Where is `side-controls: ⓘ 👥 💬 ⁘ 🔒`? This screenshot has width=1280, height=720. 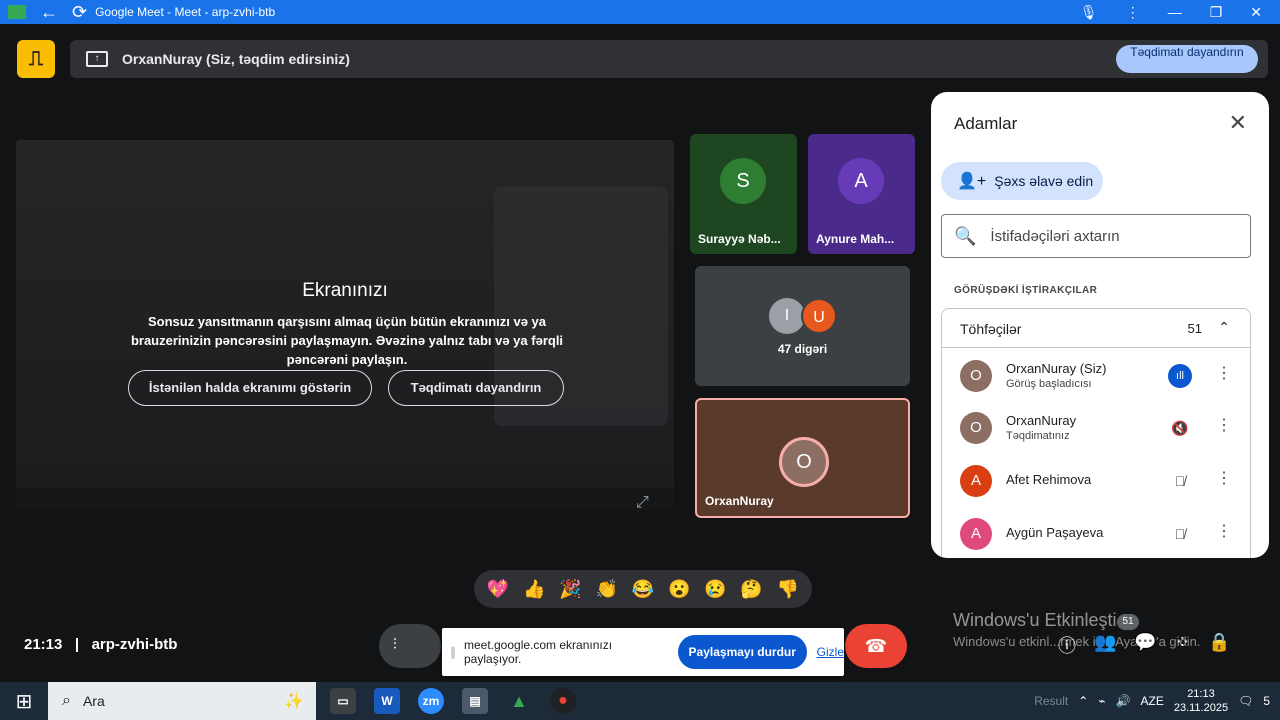 side-controls: ⓘ 👥 💬 ⁘ 🔒 is located at coordinates (1144, 645).